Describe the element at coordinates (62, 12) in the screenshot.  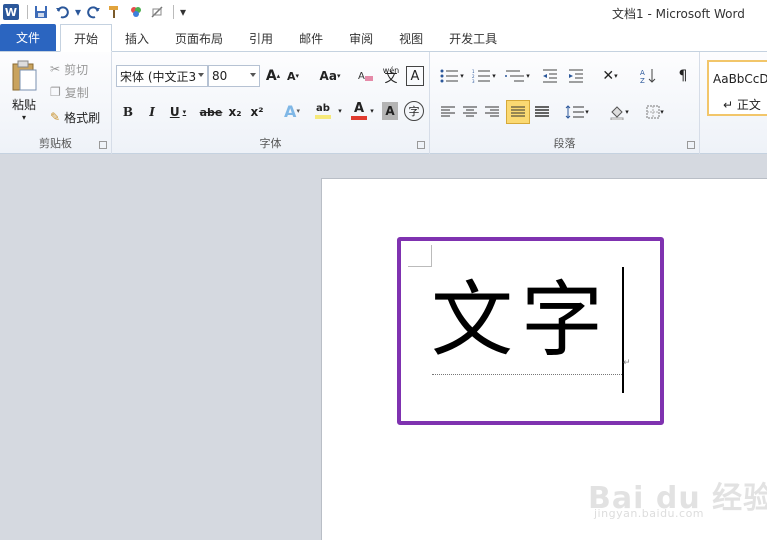
I see `undo-icon` at that location.